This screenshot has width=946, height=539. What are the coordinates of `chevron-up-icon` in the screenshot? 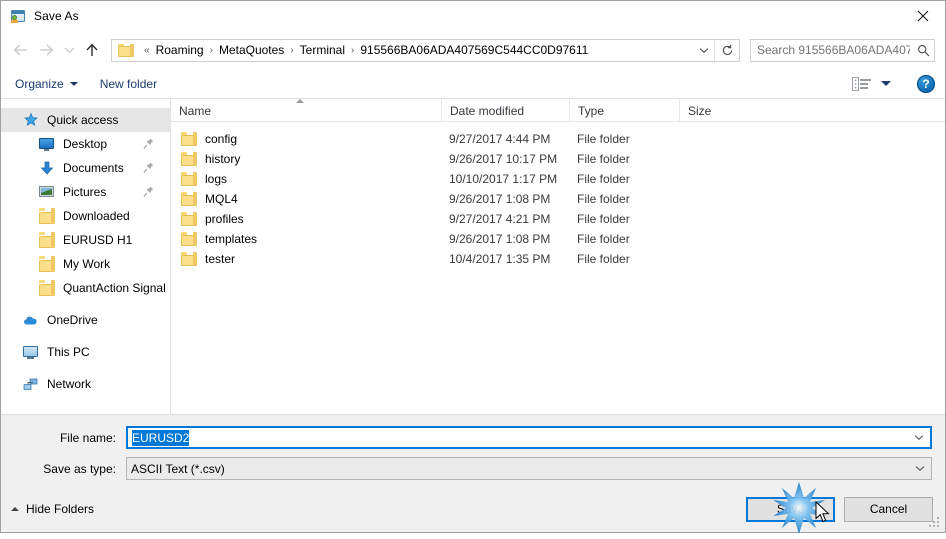 It's located at (15, 509).